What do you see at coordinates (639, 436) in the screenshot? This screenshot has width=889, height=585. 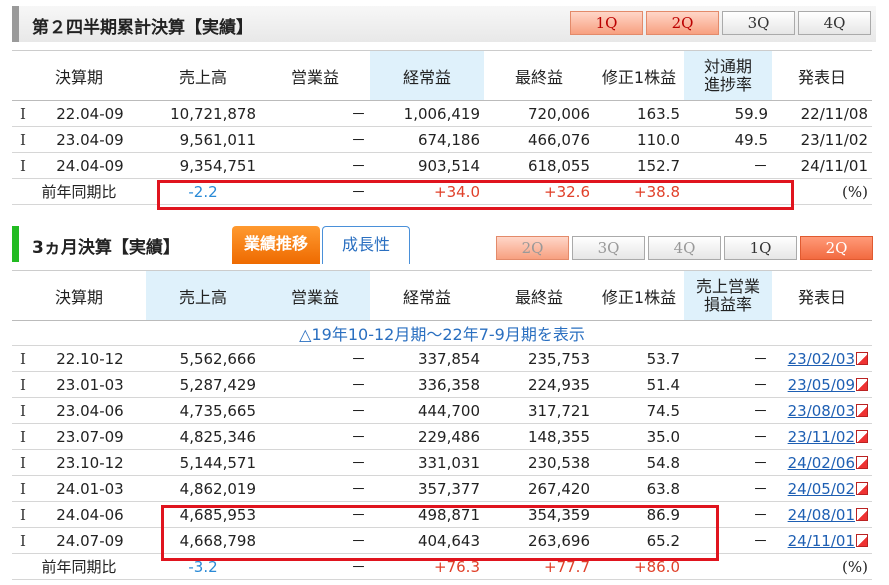 I see `row-eps: 35.0` at bounding box center [639, 436].